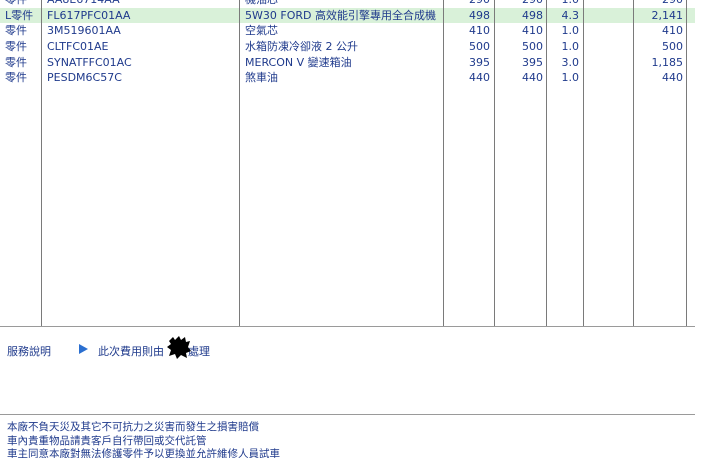 This screenshot has height=458, width=720. Describe the element at coordinates (347, 4) in the screenshot. I see `table-row: 零件 AA8E6714AA 機油芯 290 290 1.0 290` at that location.